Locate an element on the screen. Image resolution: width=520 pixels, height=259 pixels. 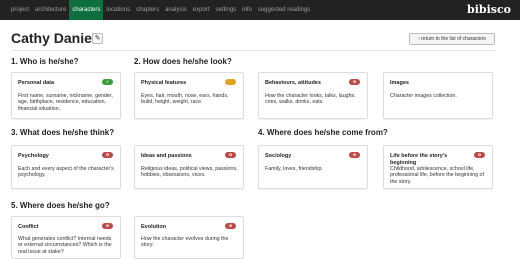
nav-item-characters: characters is located at coordinates (86, 10).